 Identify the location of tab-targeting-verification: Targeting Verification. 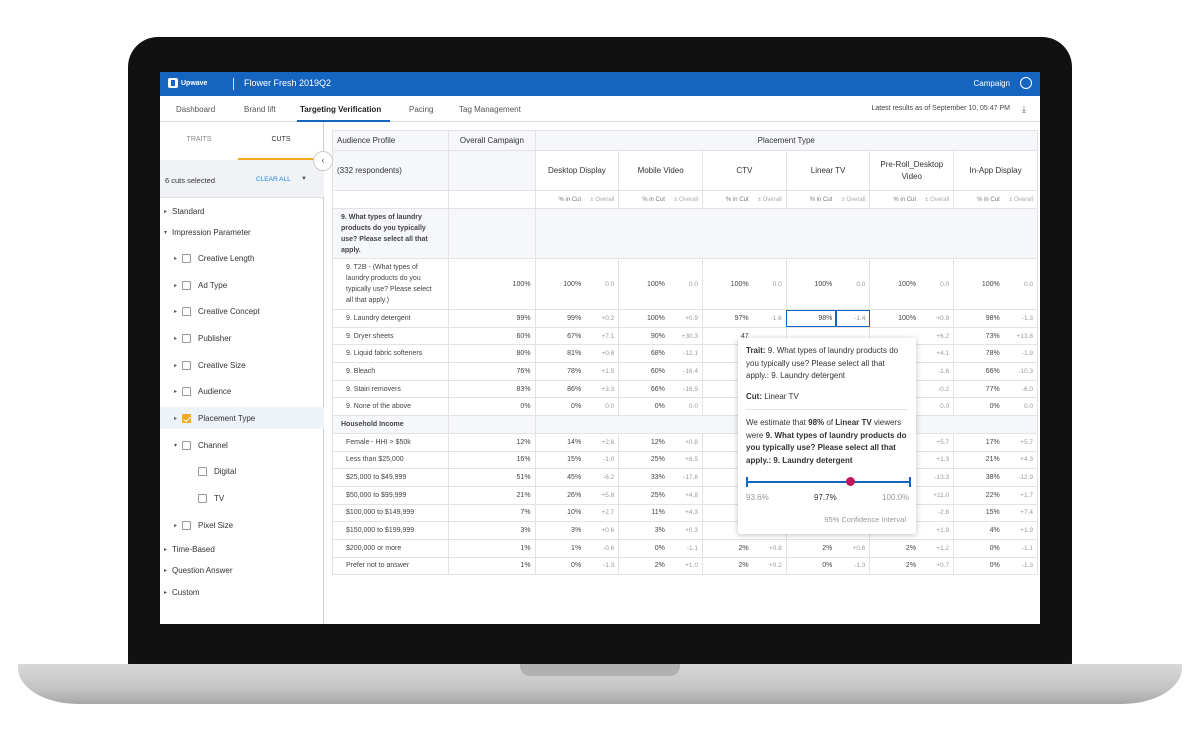
(340, 109).